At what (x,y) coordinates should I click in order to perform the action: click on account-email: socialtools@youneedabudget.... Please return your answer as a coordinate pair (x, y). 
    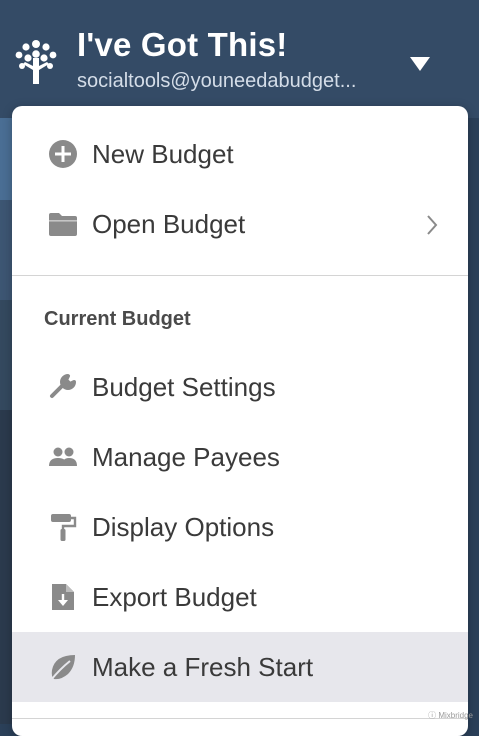
    Looking at the image, I should click on (217, 81).